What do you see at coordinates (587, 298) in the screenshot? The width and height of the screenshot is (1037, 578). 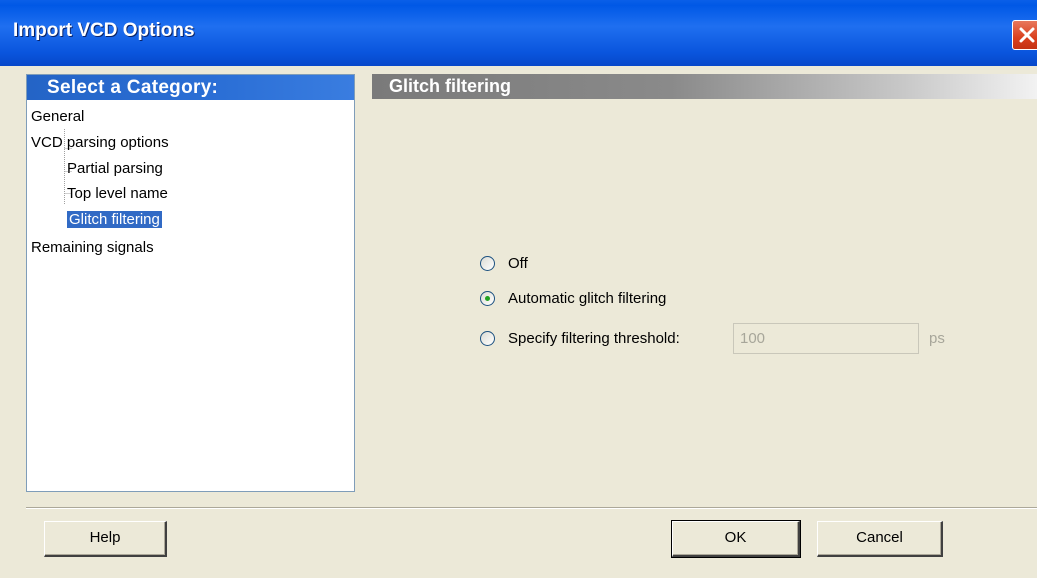 I see `radio-label: Automatic glitch filtering` at bounding box center [587, 298].